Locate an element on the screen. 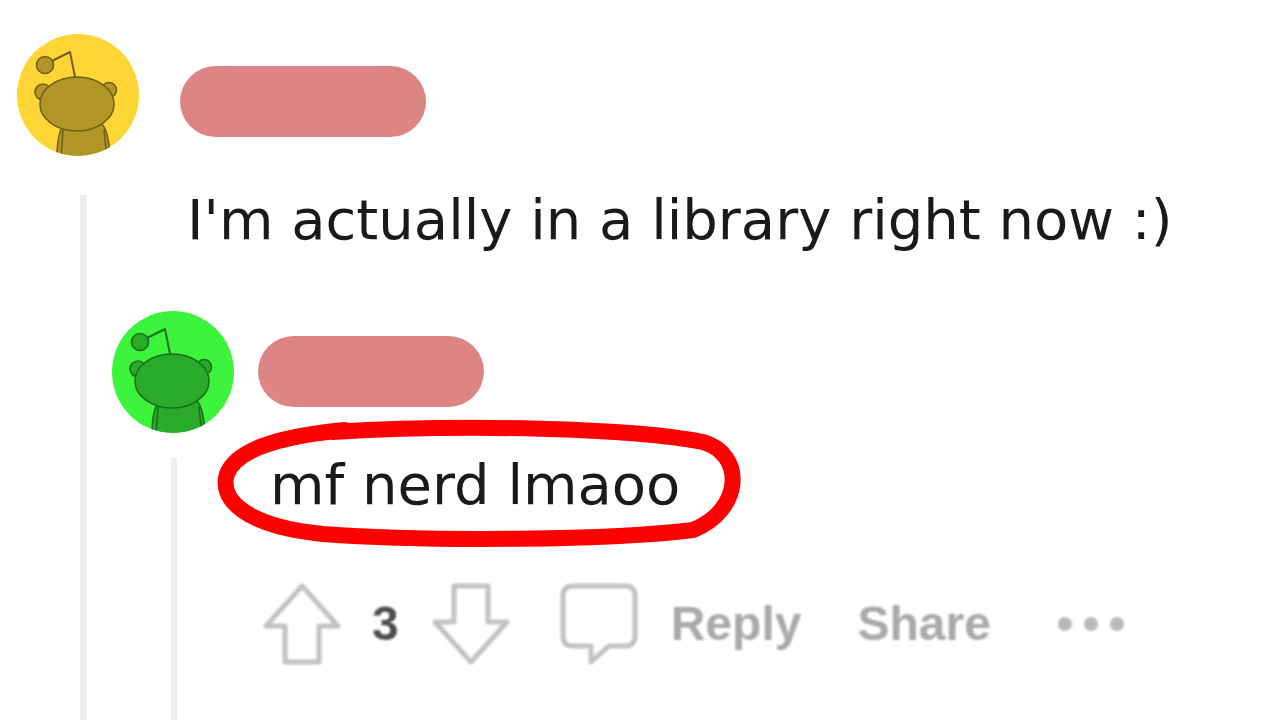  reply-button: Reply is located at coordinates (680, 624).